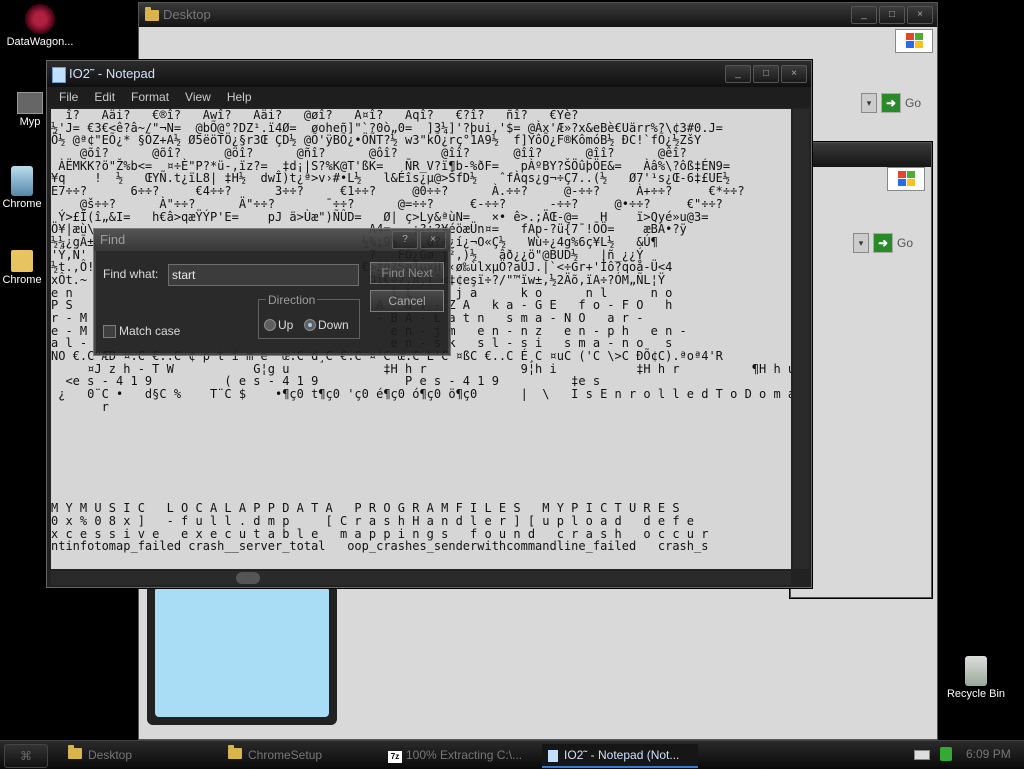 This screenshot has width=1024, height=769. Describe the element at coordinates (239, 97) in the screenshot. I see `menu-help: Help` at that location.